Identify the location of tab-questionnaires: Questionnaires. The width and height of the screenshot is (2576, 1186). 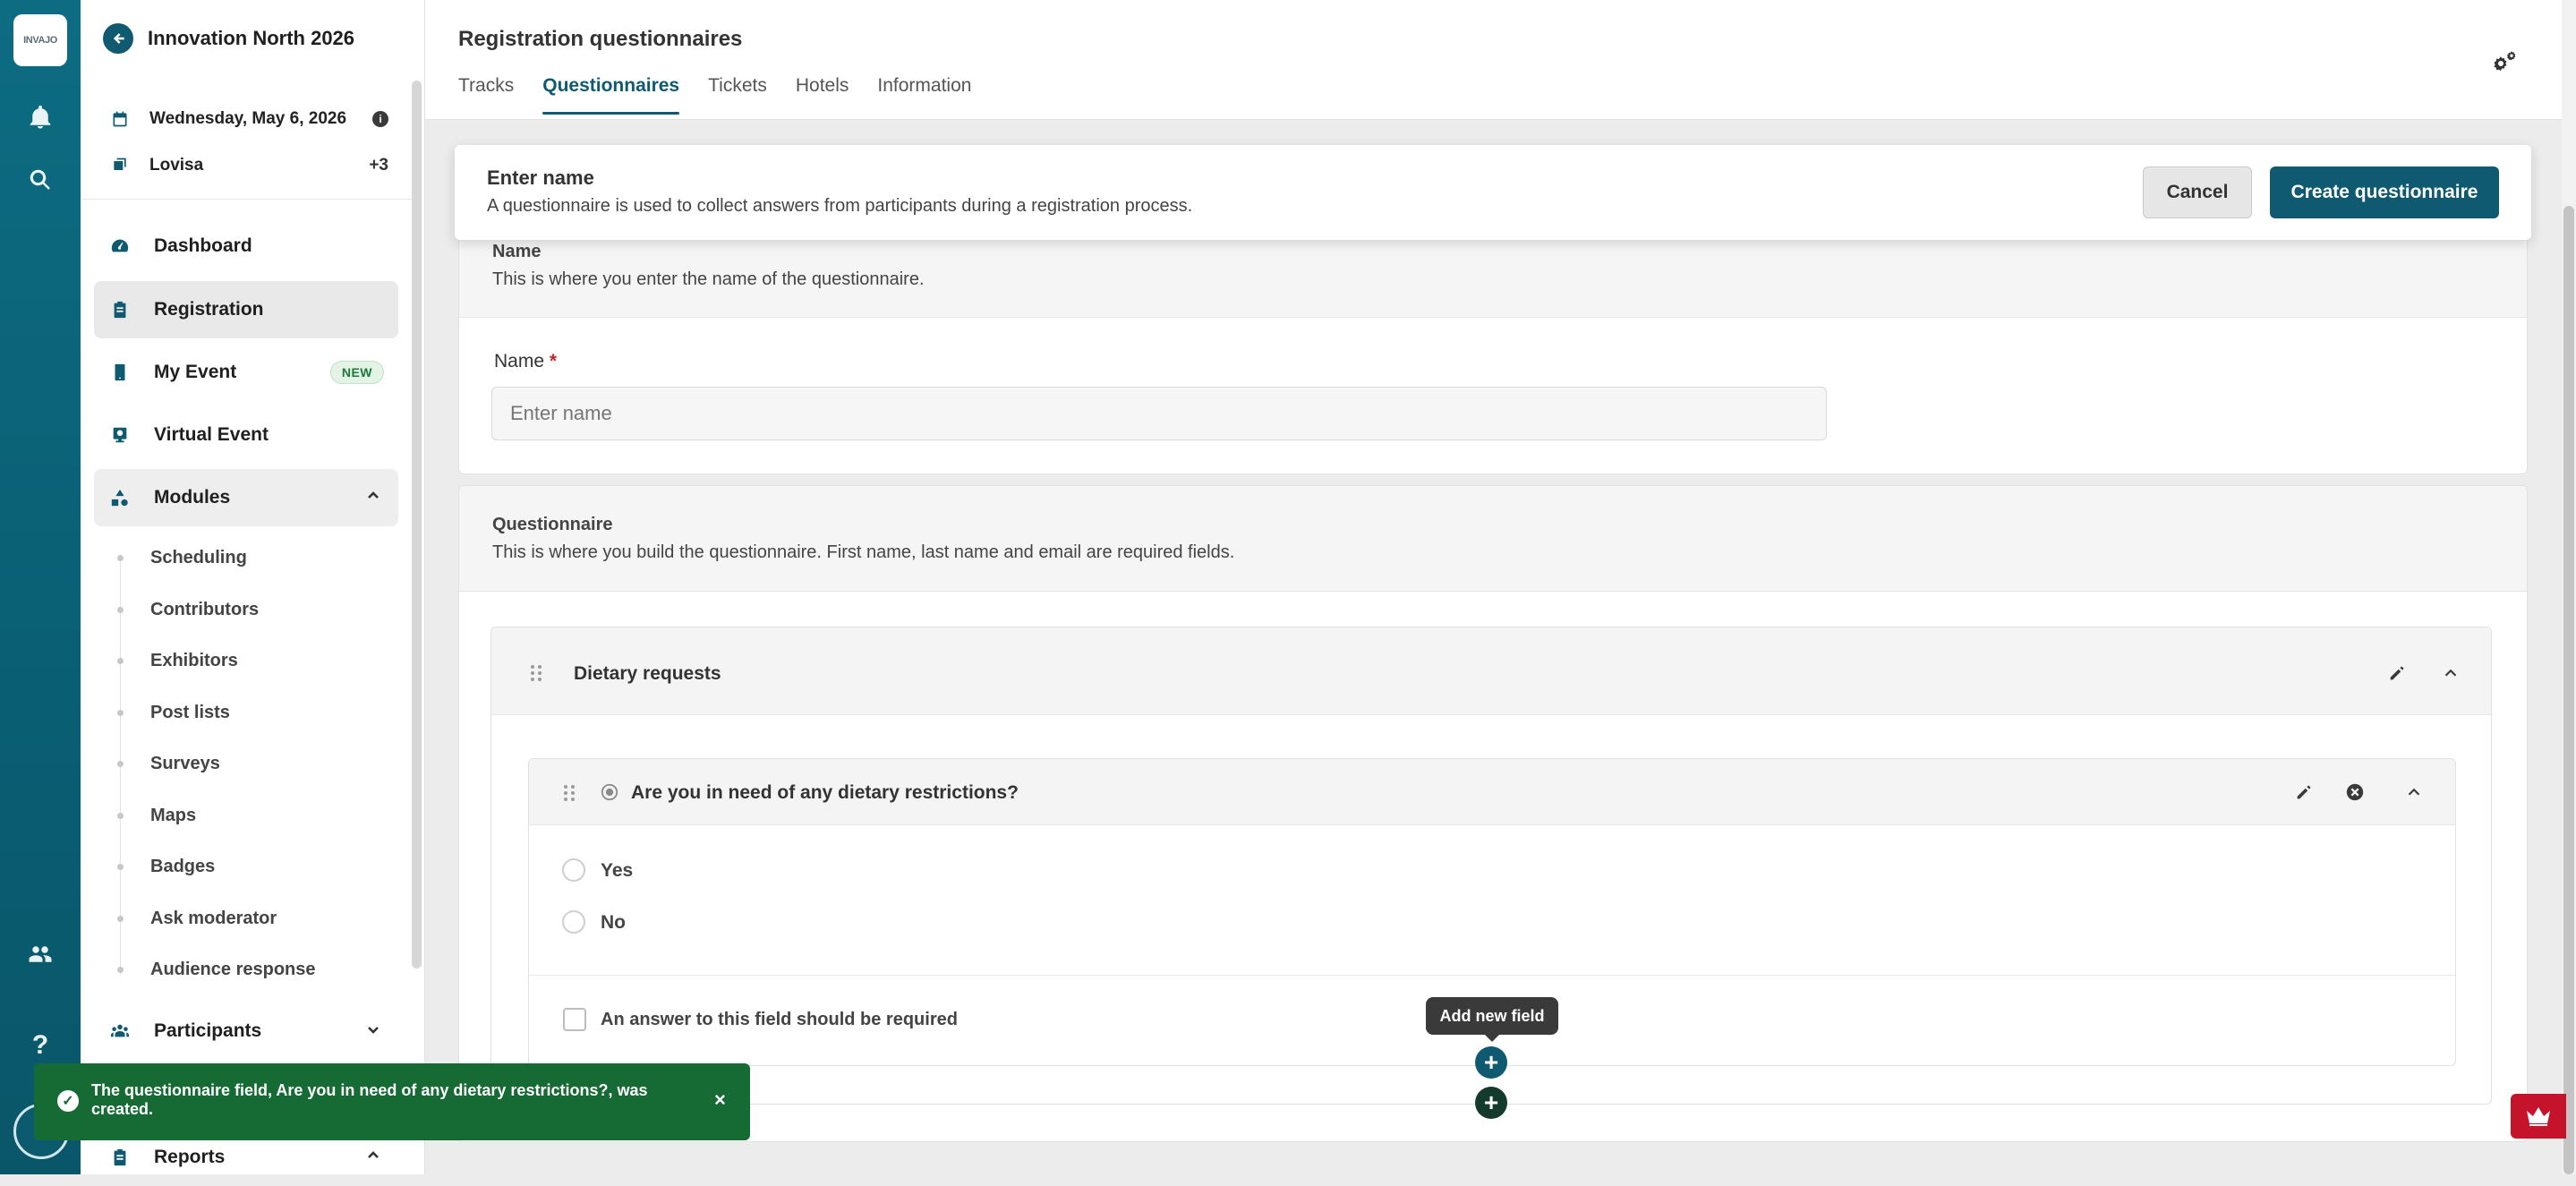
(610, 95).